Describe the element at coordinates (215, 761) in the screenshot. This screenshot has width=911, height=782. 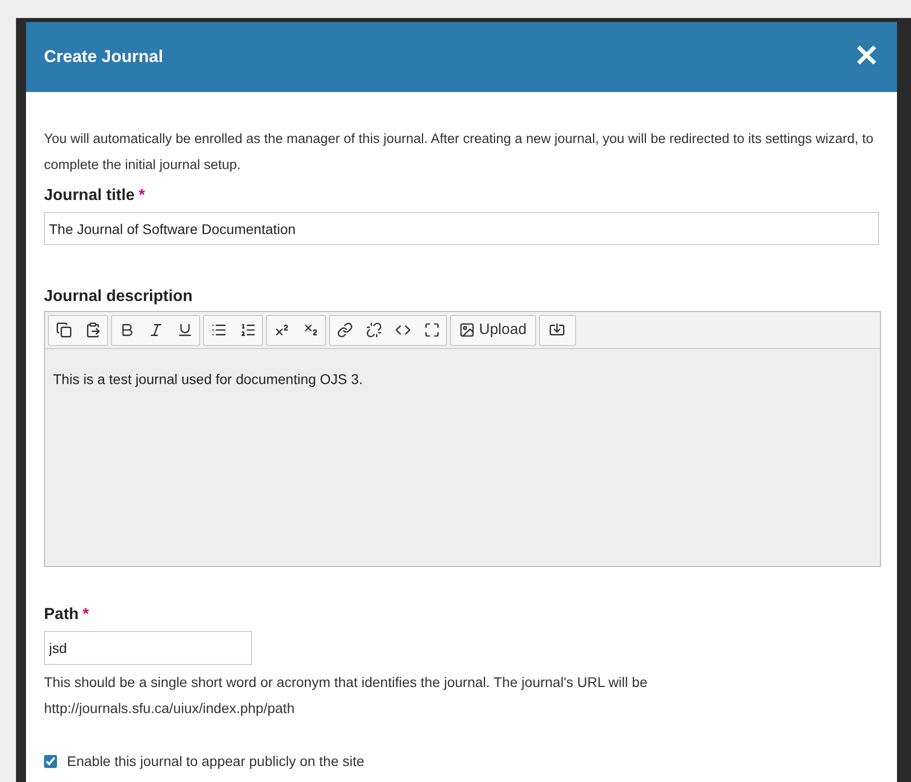
I see `checkbox-label: Enable this journal to appear publicly on the site` at that location.